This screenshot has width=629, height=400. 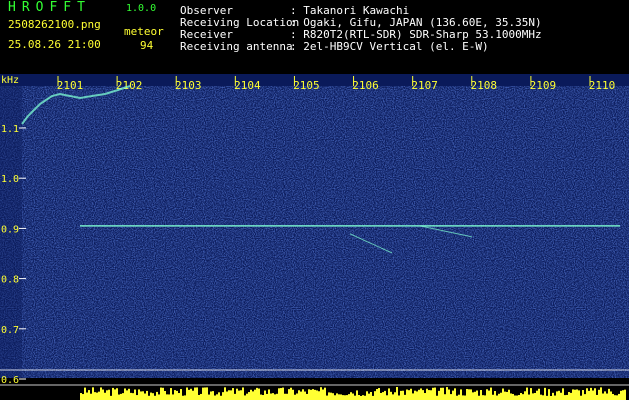 What do you see at coordinates (54, 44) in the screenshot?
I see `date-time: 25.08.26 21:00` at bounding box center [54, 44].